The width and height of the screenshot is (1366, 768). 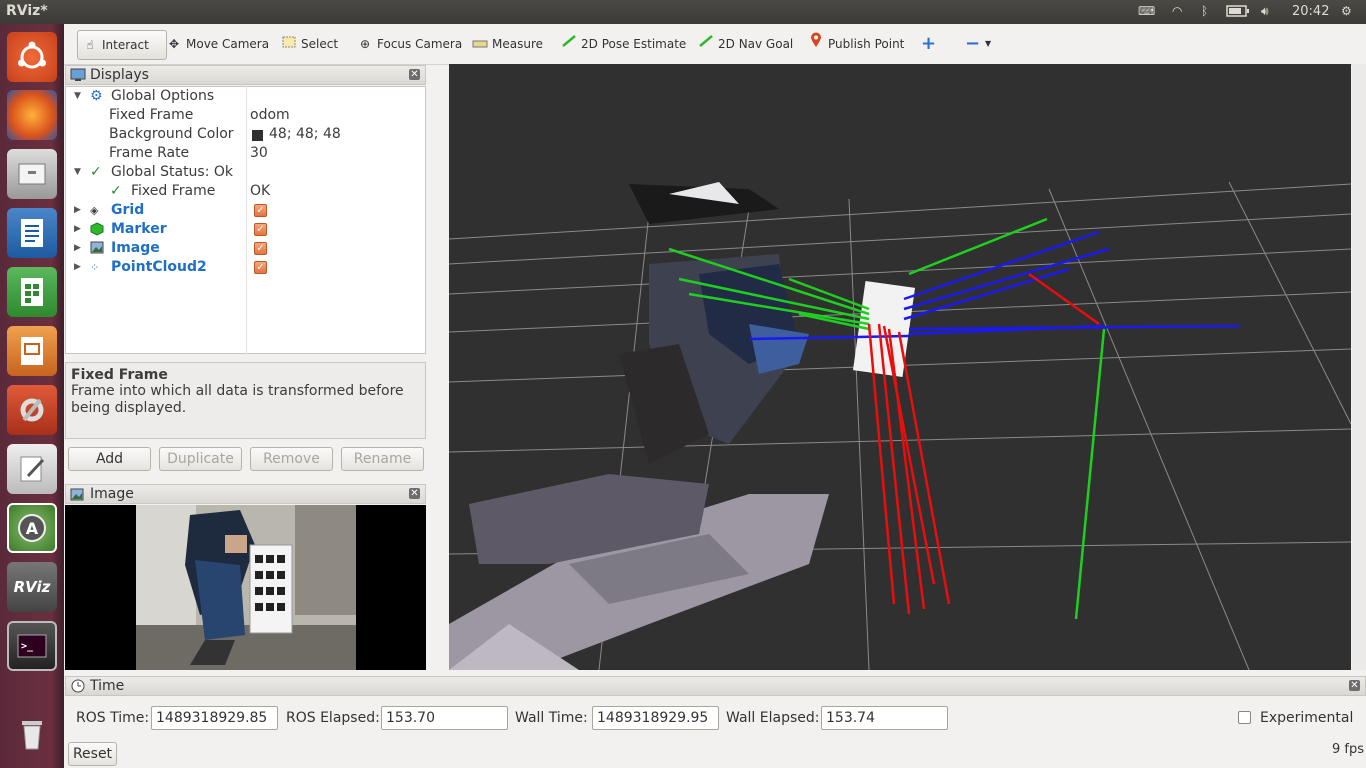 I want to click on system-settings-icon, so click(x=32, y=410).